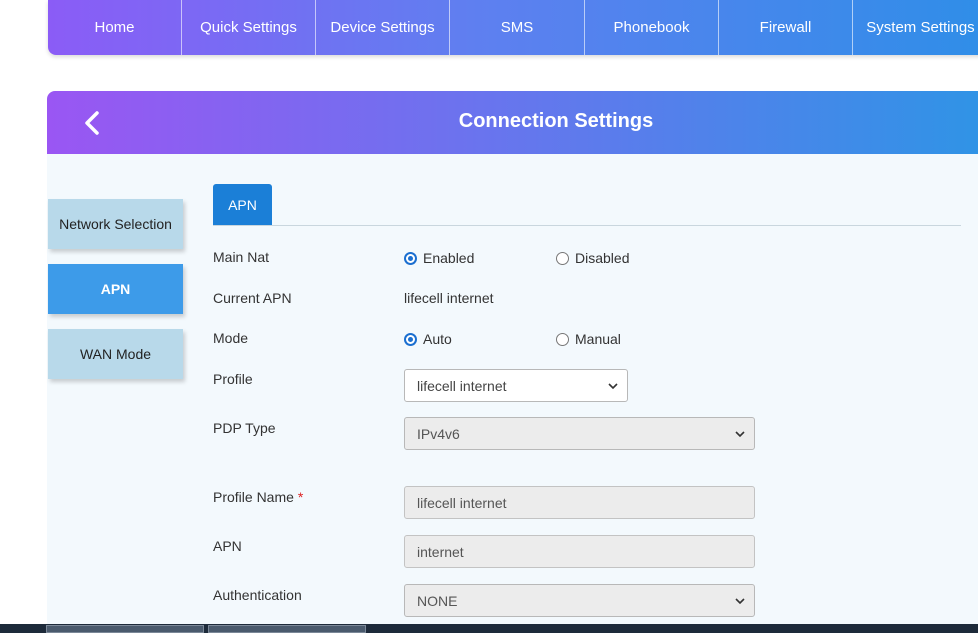  What do you see at coordinates (579, 502) in the screenshot?
I see `profile-name-field: lifecell internet` at bounding box center [579, 502].